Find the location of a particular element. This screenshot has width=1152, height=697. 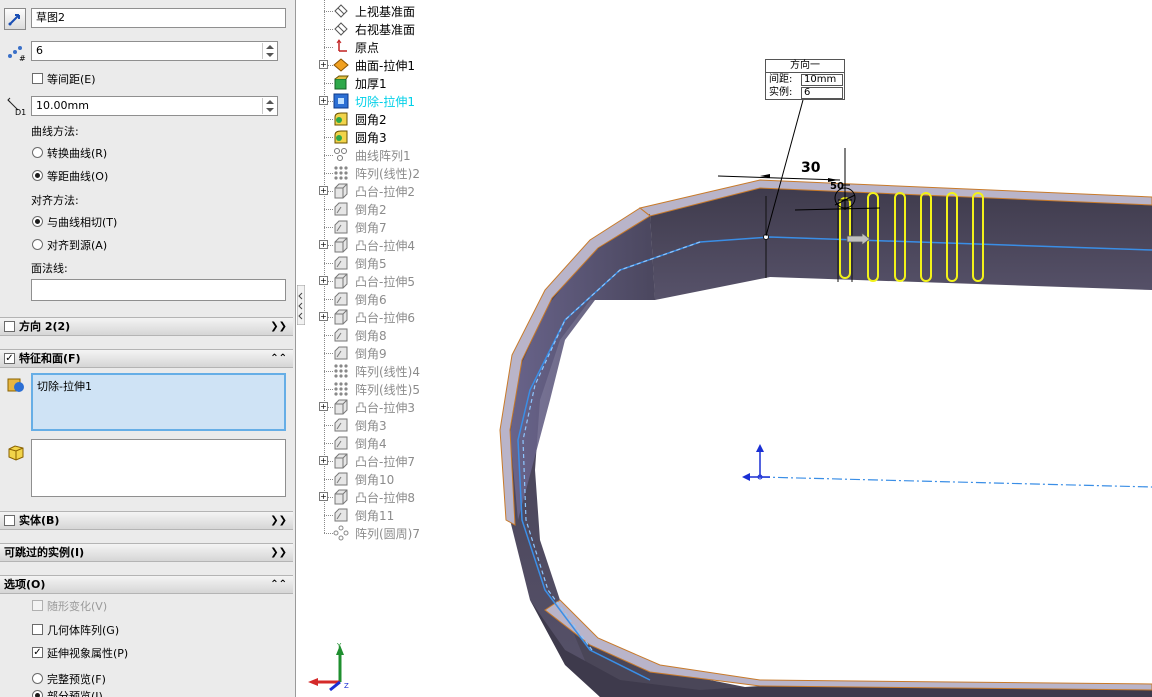

tree-node: + 凸台-拉伸2 is located at coordinates (380, 191).